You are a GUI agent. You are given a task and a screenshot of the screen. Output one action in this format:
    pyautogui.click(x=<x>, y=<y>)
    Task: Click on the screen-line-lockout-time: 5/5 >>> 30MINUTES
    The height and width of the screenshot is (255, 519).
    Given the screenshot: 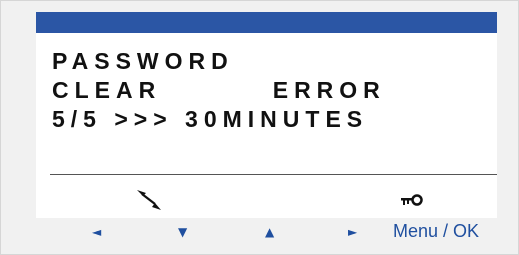 What is the action you would take?
    pyautogui.click(x=210, y=119)
    